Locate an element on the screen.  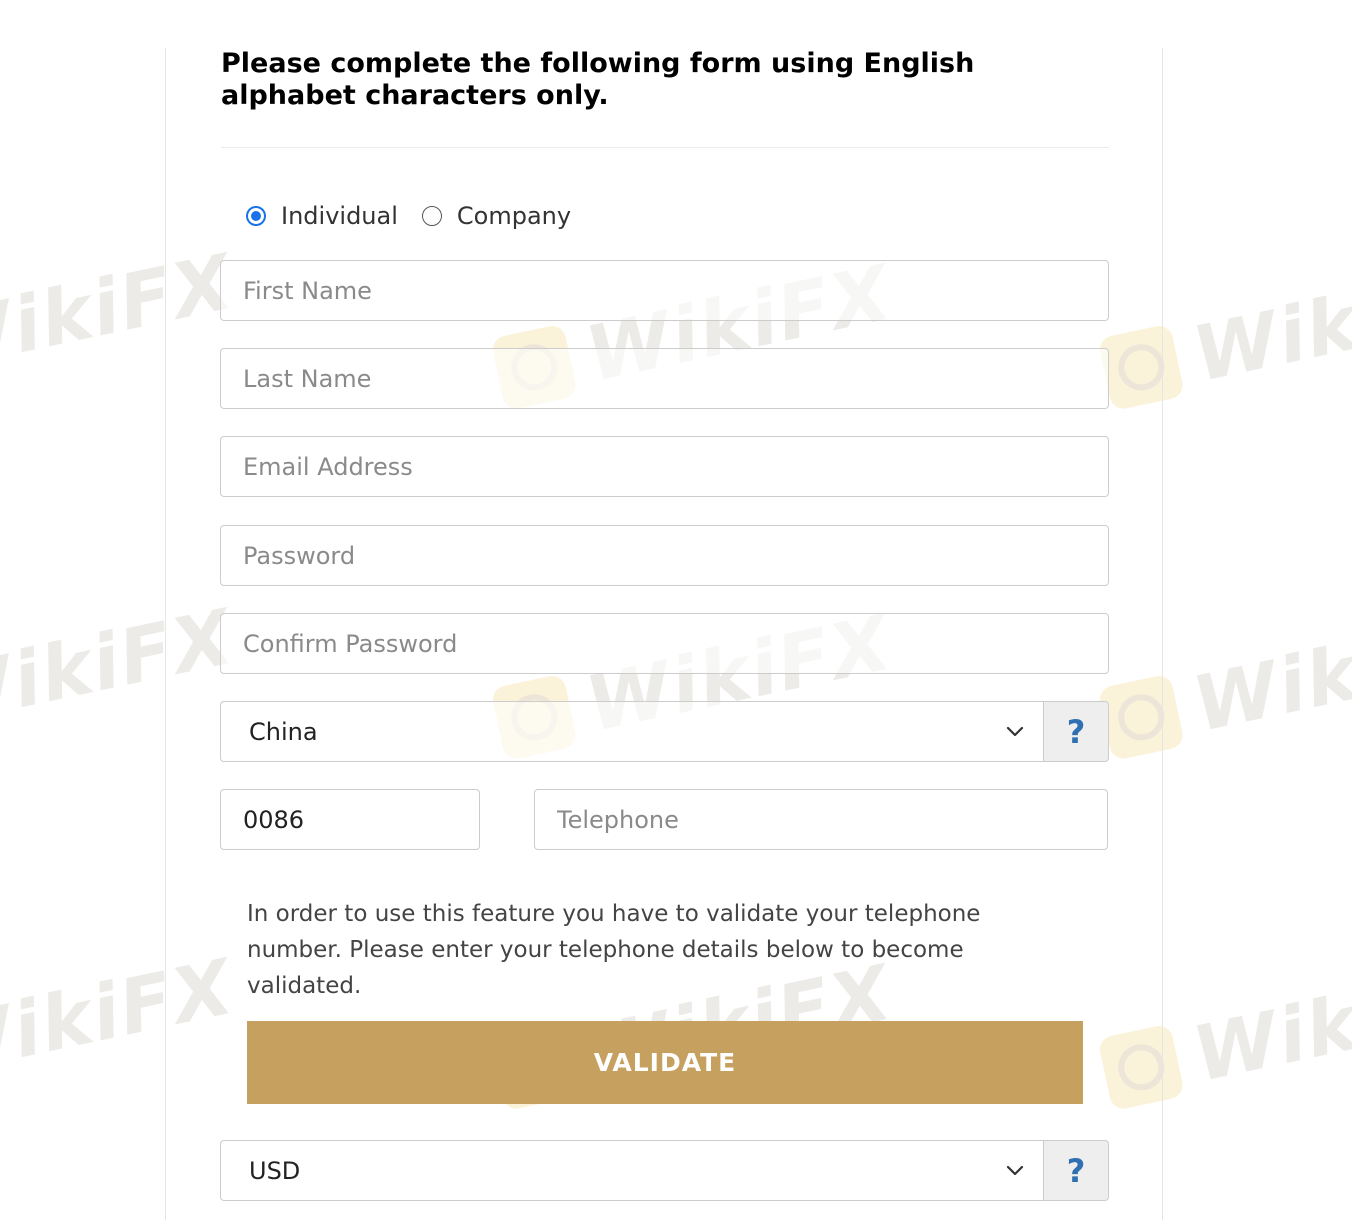
telephone-input is located at coordinates (821, 819).